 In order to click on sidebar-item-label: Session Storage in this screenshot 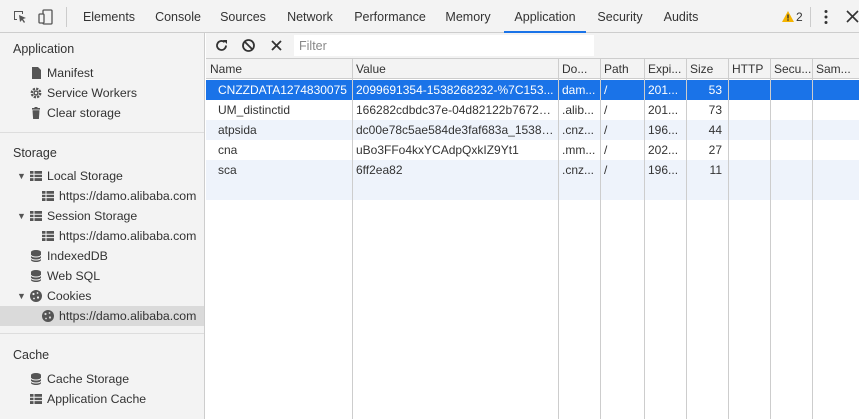, I will do `click(92, 216)`.